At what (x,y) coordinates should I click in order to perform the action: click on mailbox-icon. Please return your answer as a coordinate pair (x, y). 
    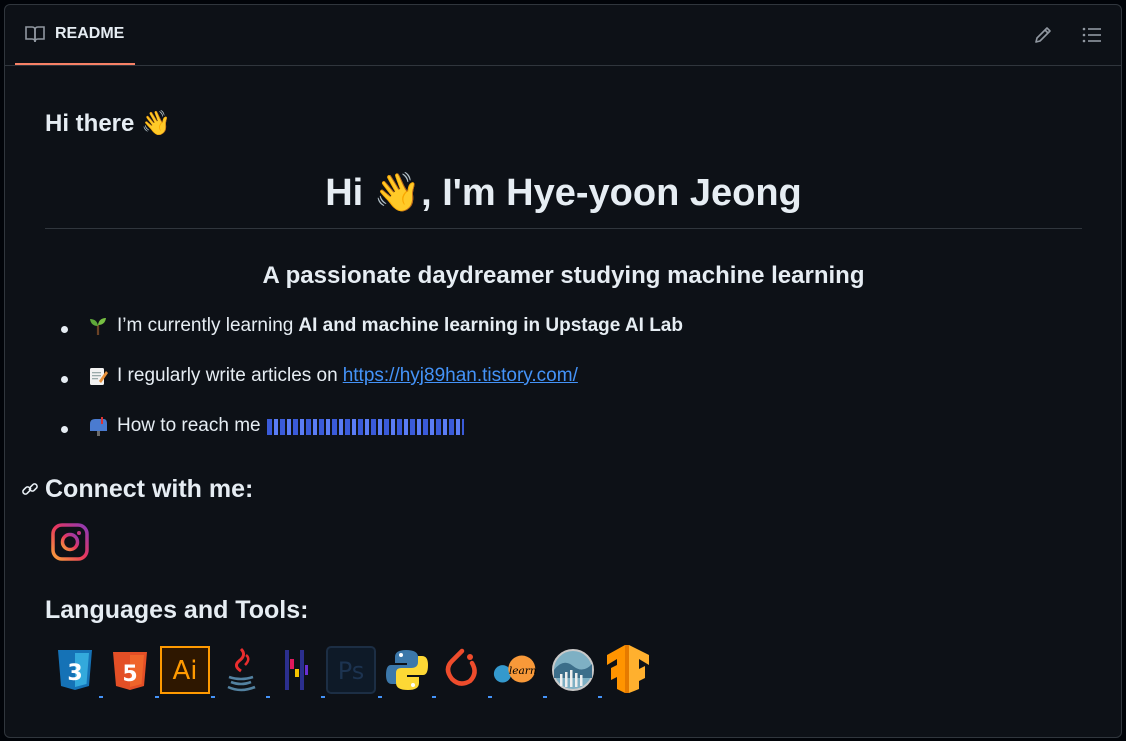
    Looking at the image, I should click on (98, 426).